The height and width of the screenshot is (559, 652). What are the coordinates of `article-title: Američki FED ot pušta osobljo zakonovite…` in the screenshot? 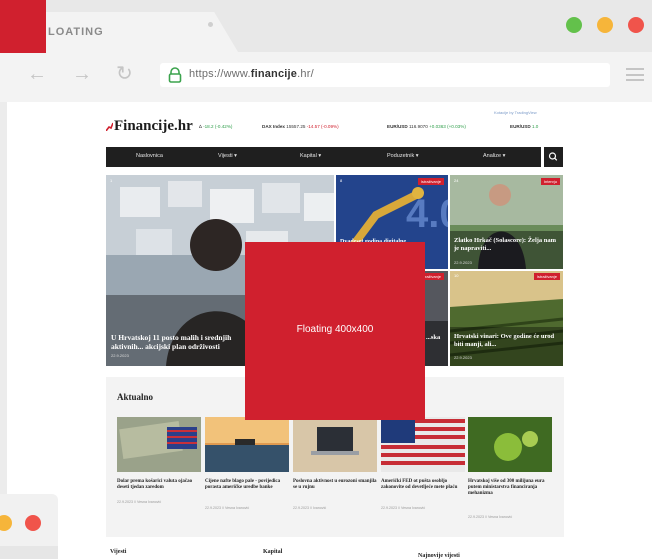 It's located at (423, 485).